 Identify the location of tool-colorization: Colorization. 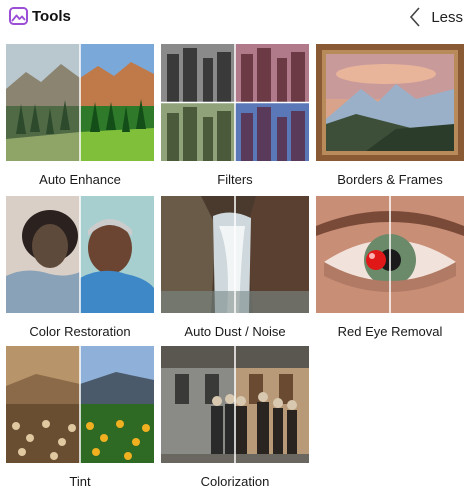
(235, 418).